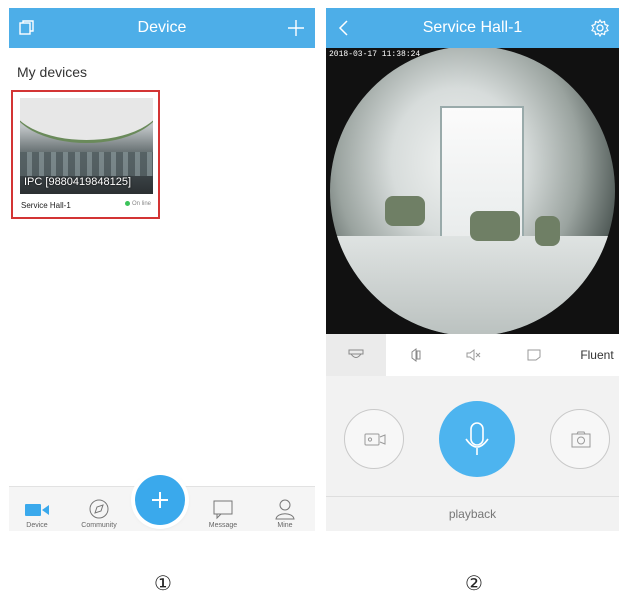 This screenshot has width=619, height=597. I want to click on nav-community: Community, so click(99, 513).